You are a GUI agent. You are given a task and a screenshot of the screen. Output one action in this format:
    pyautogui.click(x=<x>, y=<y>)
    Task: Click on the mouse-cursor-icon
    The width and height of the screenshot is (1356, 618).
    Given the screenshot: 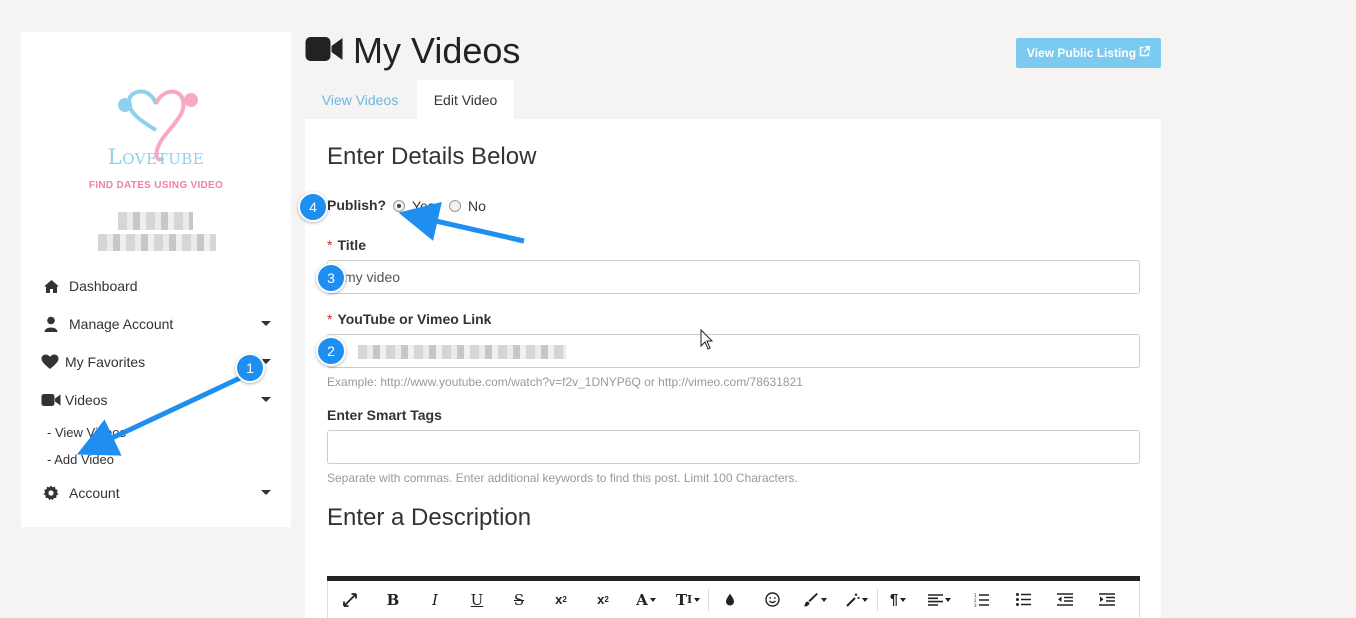 What is the action you would take?
    pyautogui.click(x=707, y=339)
    